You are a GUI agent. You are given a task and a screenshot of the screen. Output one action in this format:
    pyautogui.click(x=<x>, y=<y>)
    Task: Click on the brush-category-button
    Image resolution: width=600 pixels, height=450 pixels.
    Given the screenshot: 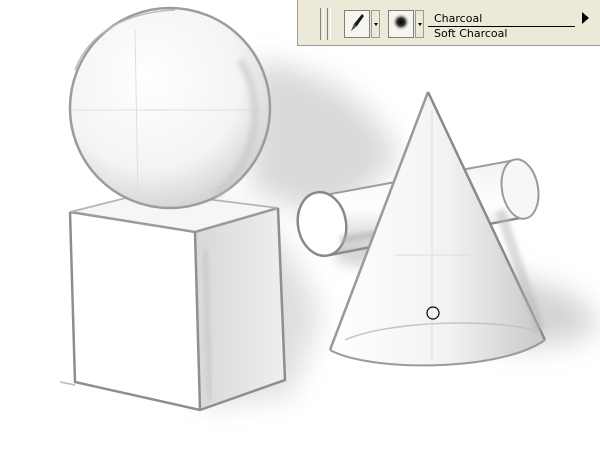 What is the action you would take?
    pyautogui.click(x=357, y=24)
    